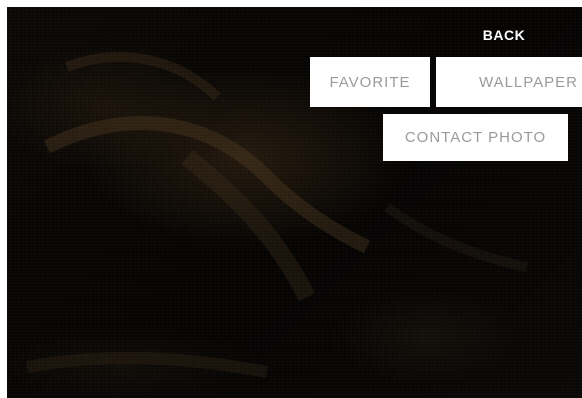 The height and width of the screenshot is (398, 582). Describe the element at coordinates (475, 137) in the screenshot. I see `contact-photo-button: CONTACT PHOTO` at that location.